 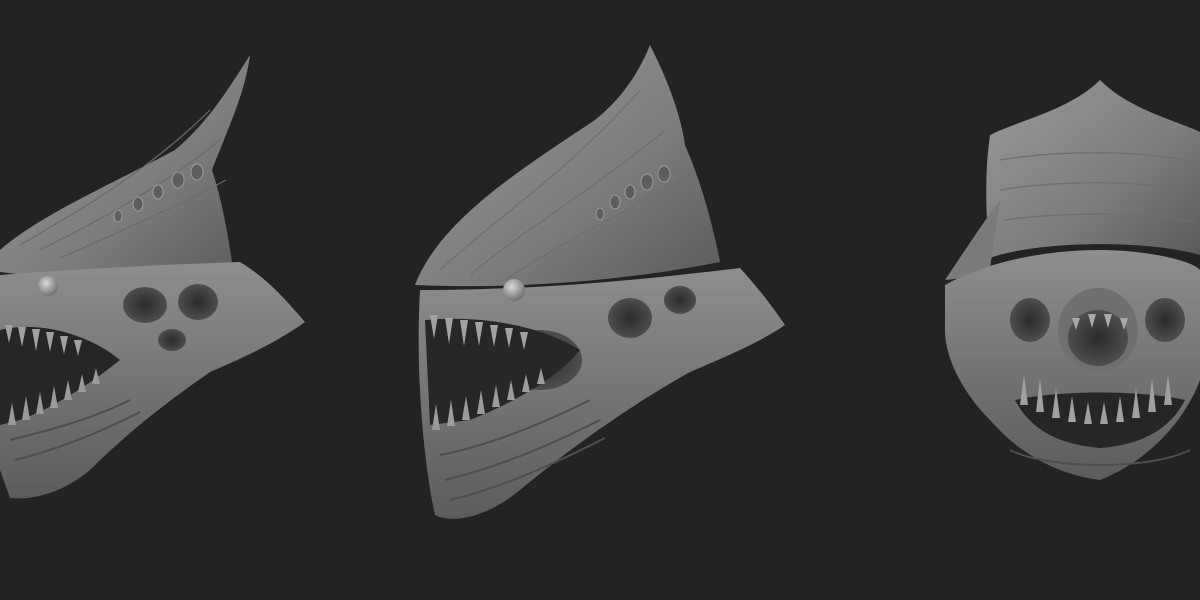 I want to click on skull-shape, so click(x=1072, y=365).